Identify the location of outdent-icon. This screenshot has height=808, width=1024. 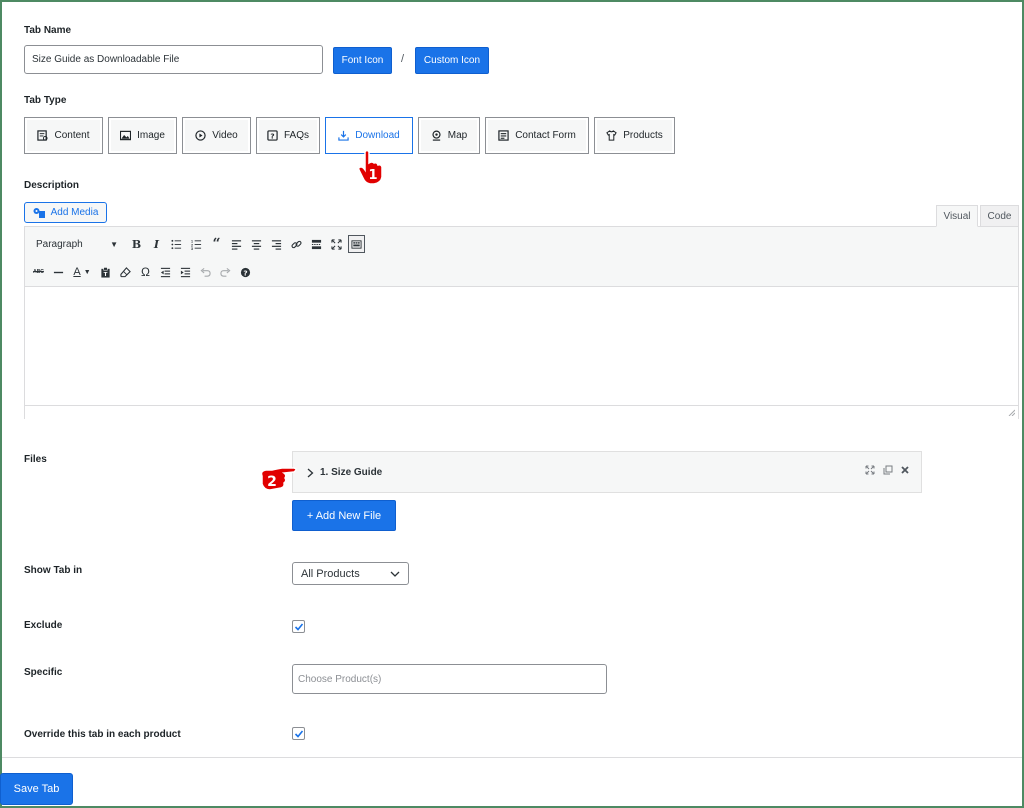
(165, 272).